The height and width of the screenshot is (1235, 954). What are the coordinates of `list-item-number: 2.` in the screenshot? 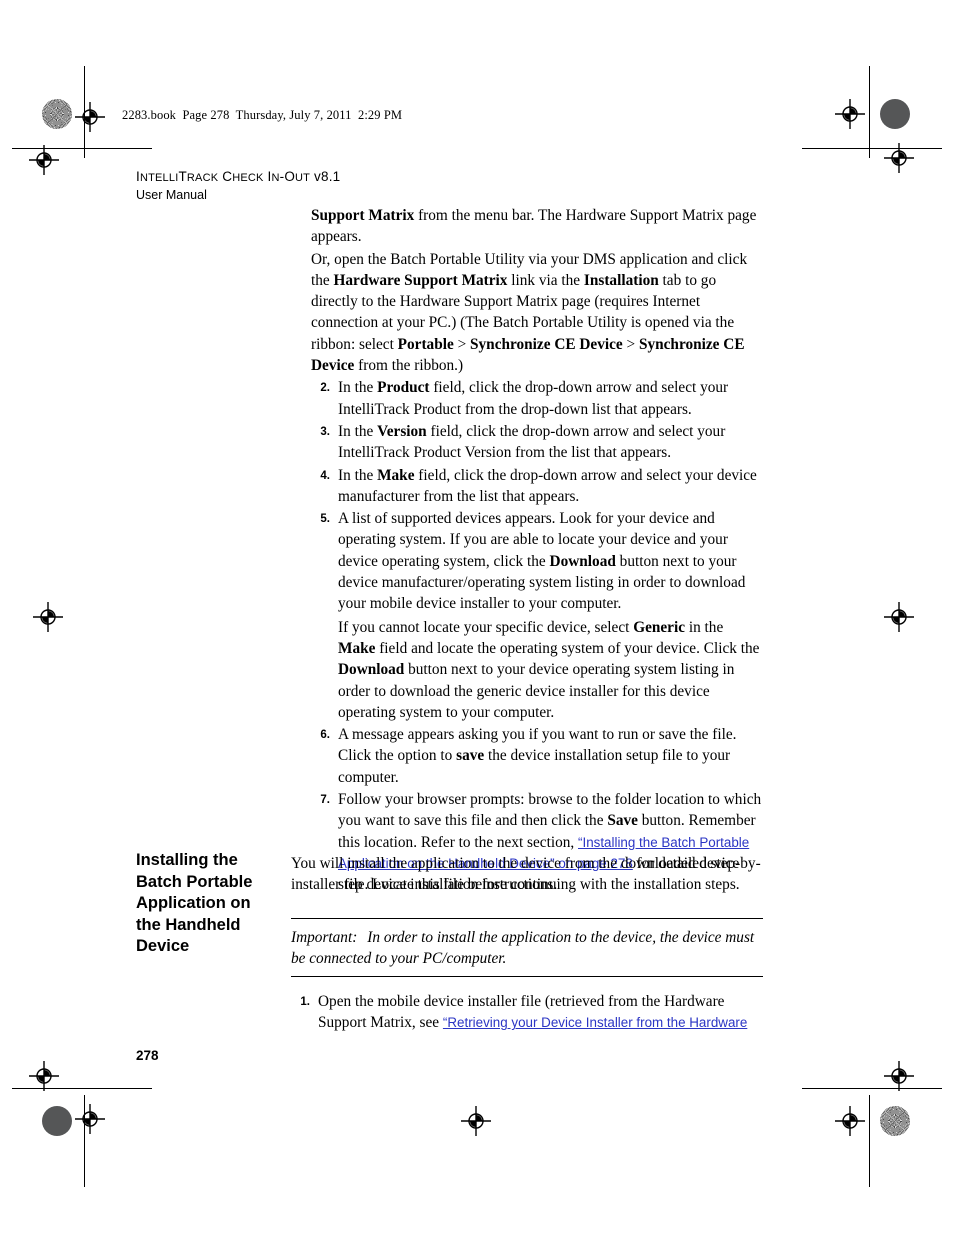 It's located at (325, 388).